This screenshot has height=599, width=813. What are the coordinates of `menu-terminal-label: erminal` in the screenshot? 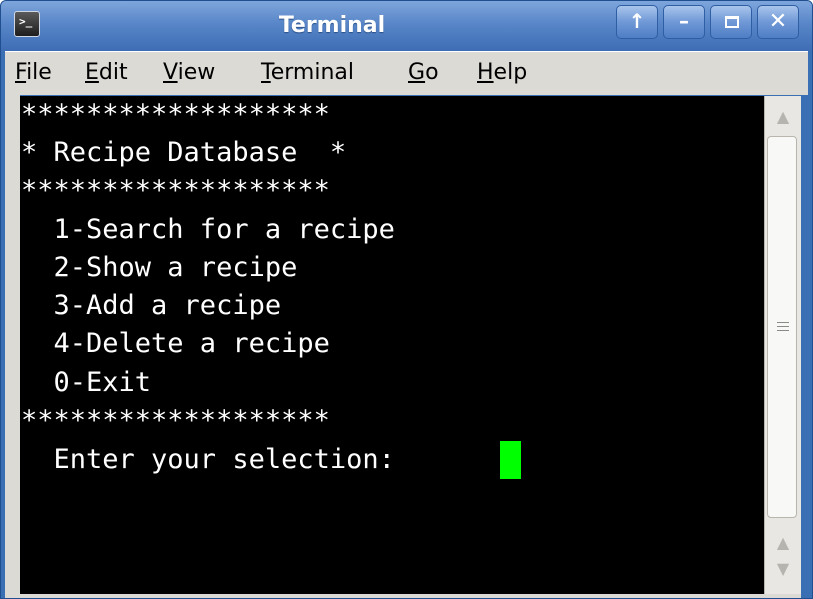 It's located at (312, 72).